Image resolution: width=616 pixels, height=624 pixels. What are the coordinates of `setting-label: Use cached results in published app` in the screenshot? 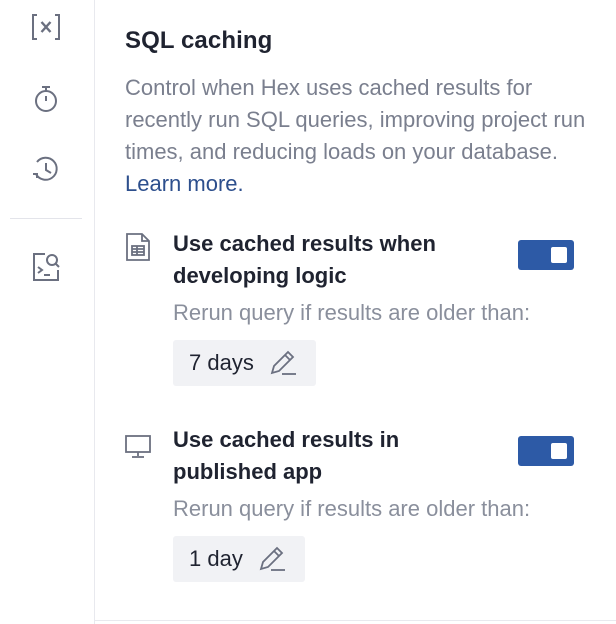 It's located at (286, 455).